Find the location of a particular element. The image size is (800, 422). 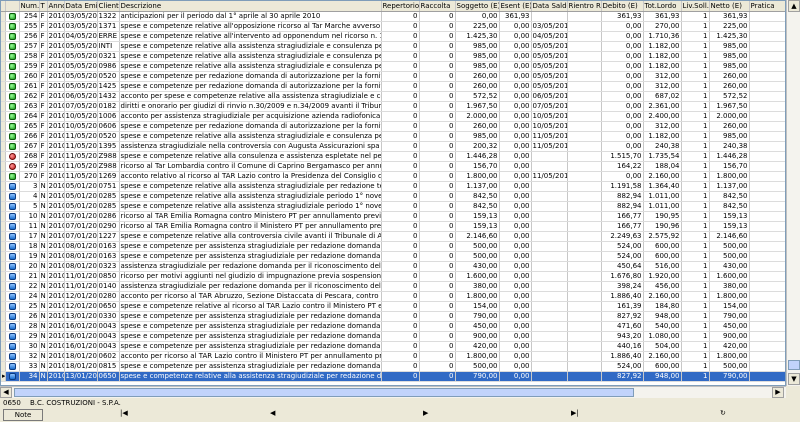

scroll-down-icon: ▼ is located at coordinates (794, 379).